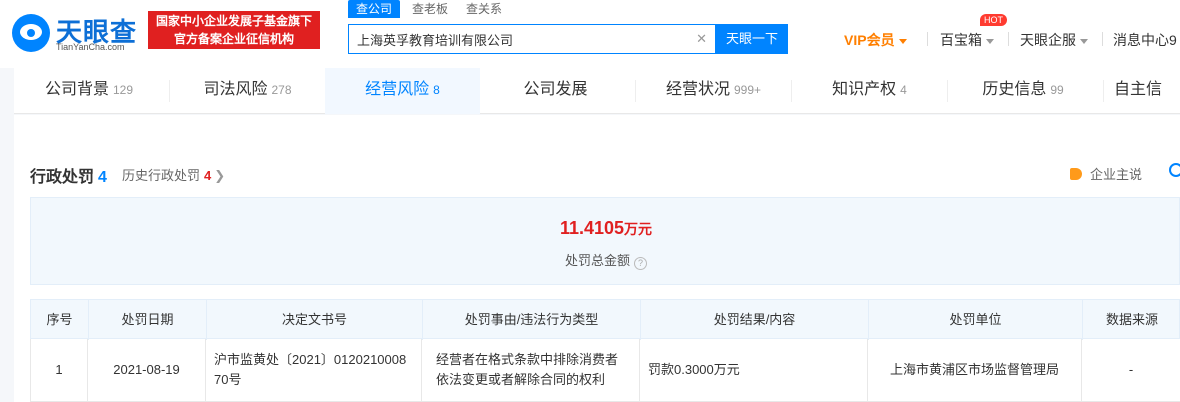 Image resolution: width=1180 pixels, height=402 pixels. What do you see at coordinates (62, 177) in the screenshot?
I see `section-title-text: 行政处罚` at bounding box center [62, 177].